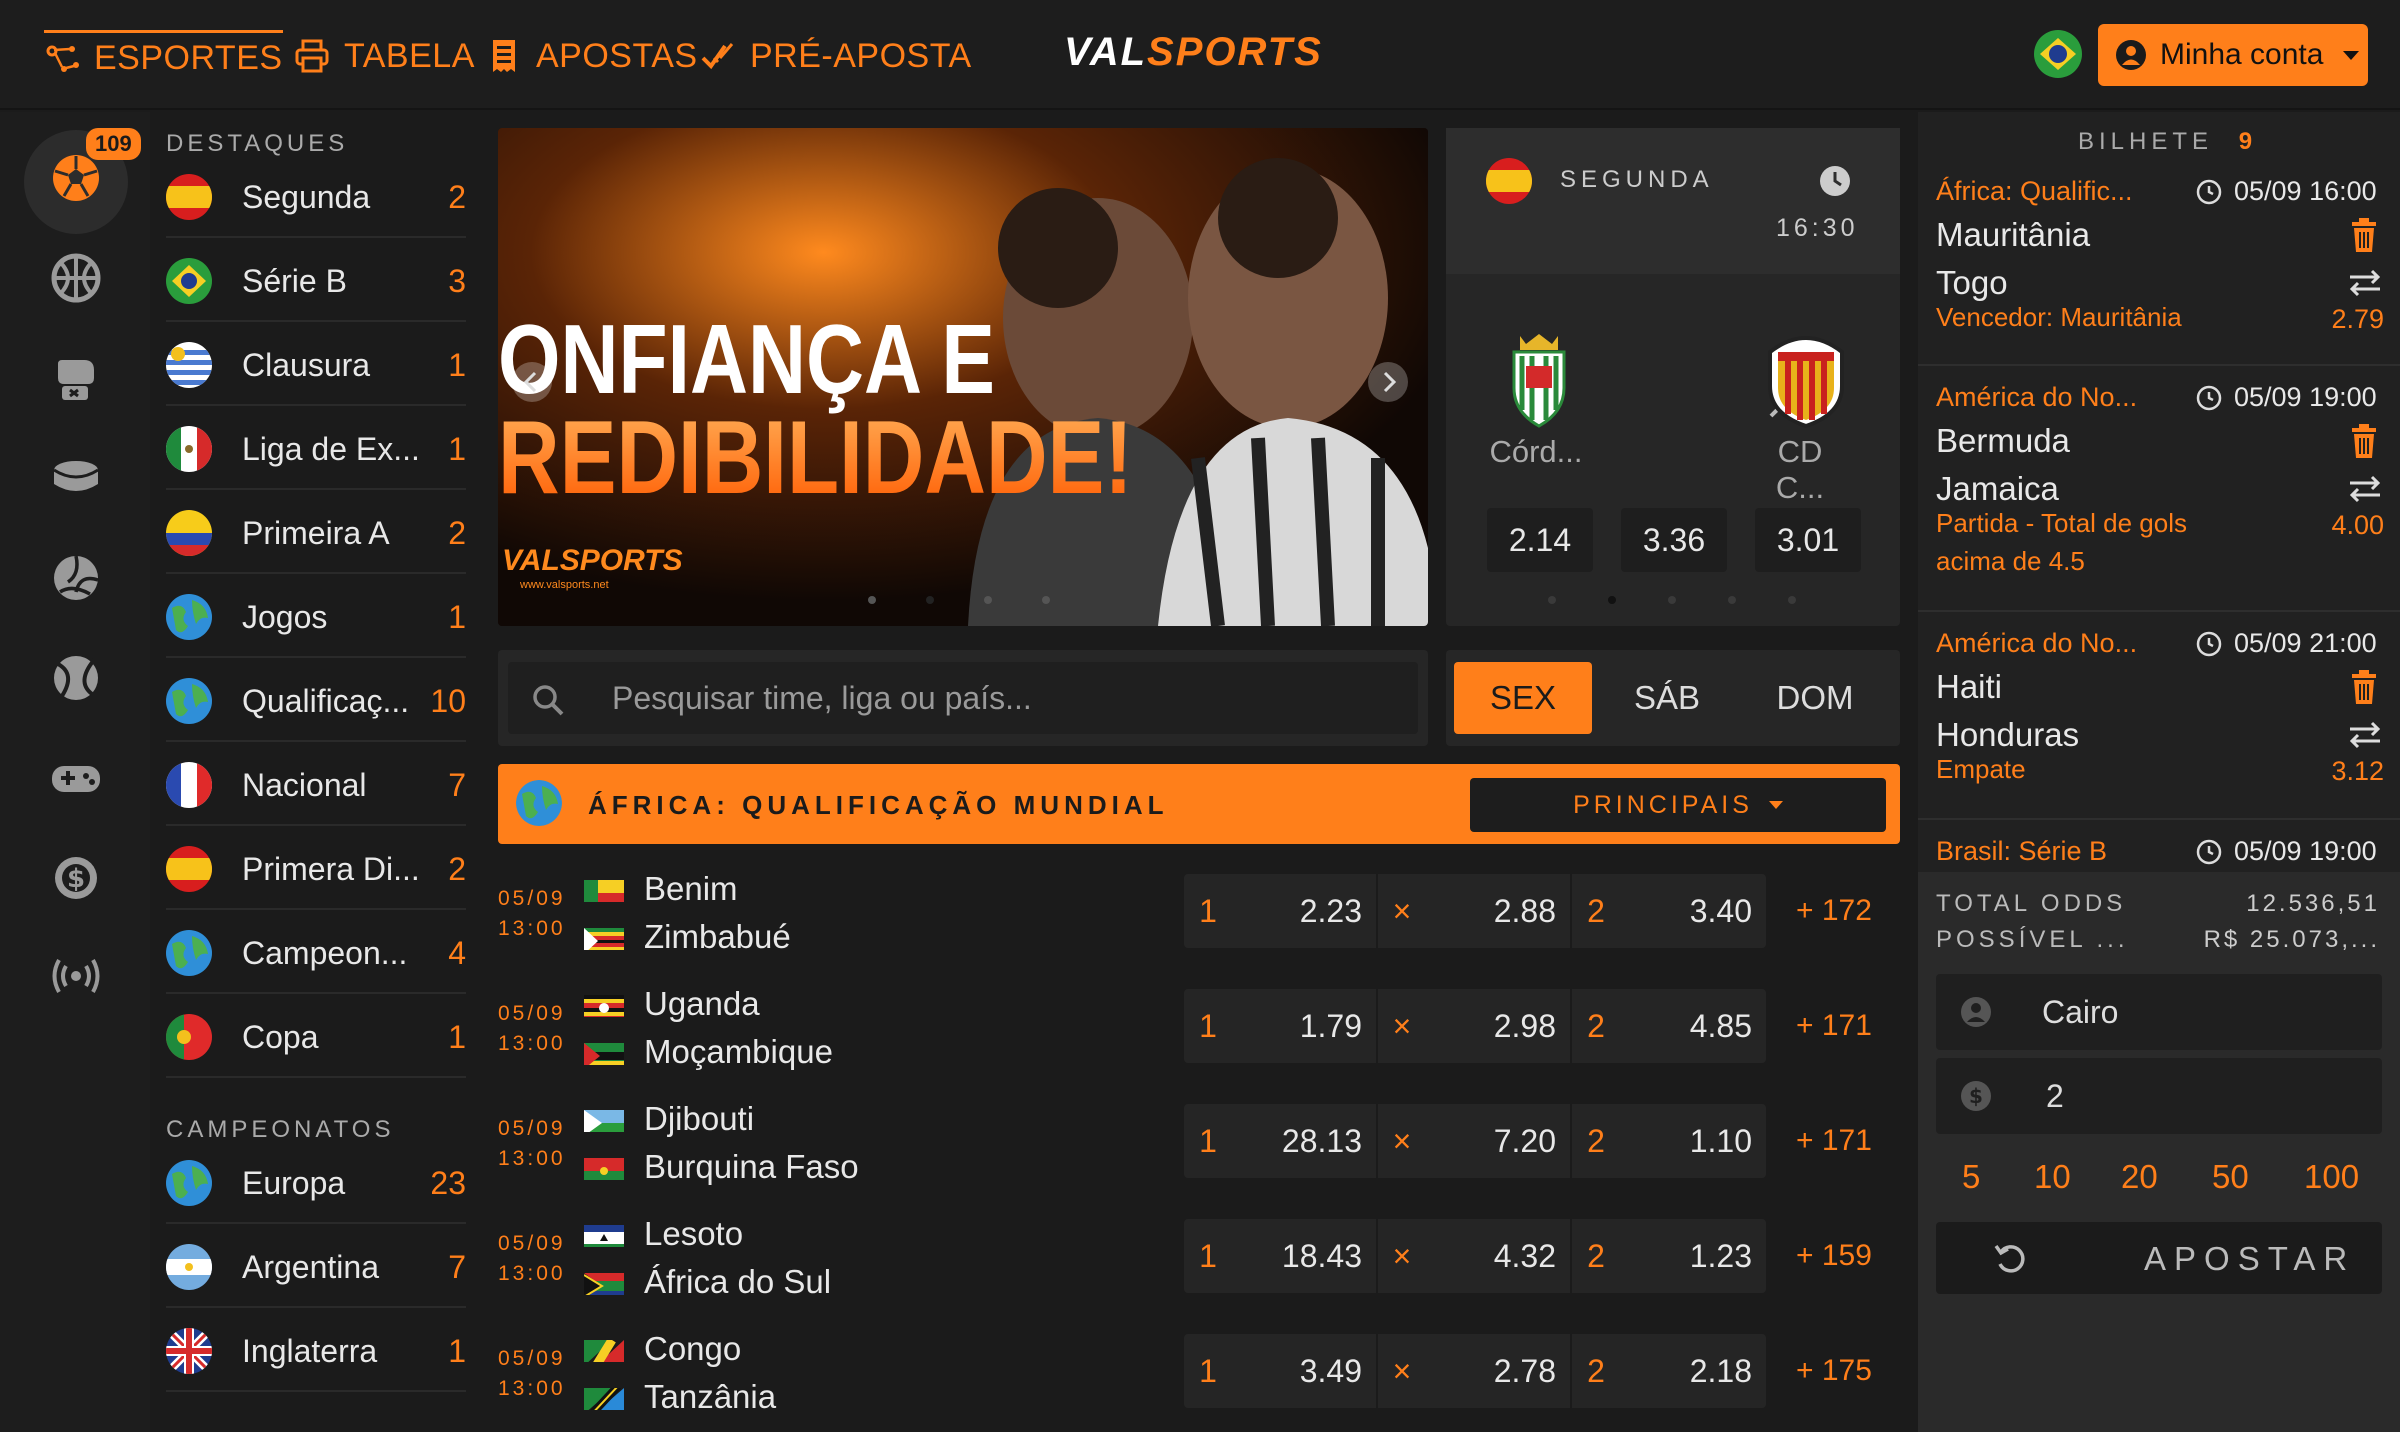 The image size is (2400, 1432). What do you see at coordinates (1305, 1371) in the screenshot?
I see `odd-home: 3.49` at bounding box center [1305, 1371].